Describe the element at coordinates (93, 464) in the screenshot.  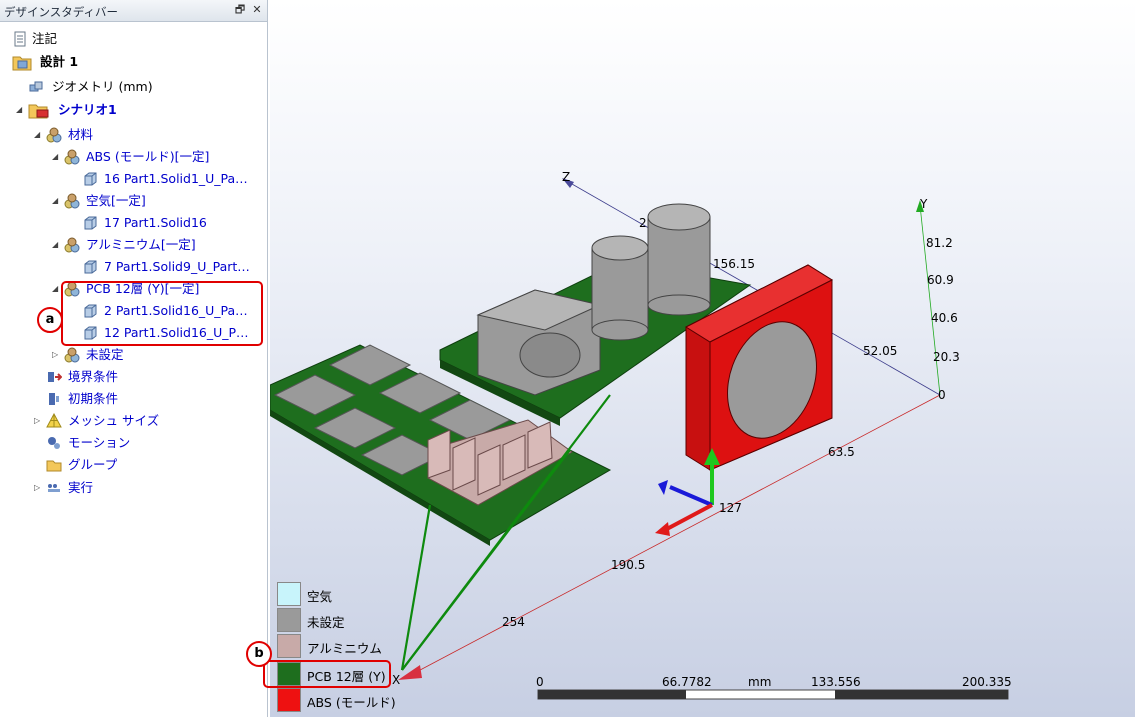
I see `tree-label: グループ` at that location.